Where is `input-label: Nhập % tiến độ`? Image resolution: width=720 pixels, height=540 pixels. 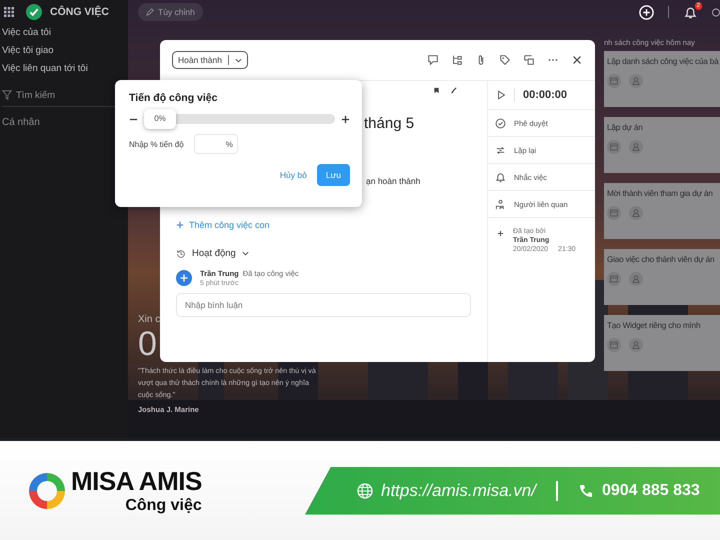
input-label: Nhập % tiến độ is located at coordinates (156, 144).